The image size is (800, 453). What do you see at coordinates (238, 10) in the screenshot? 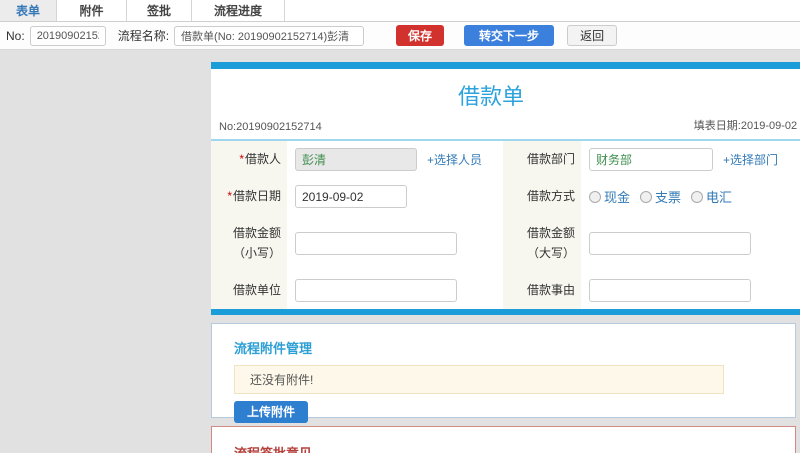
I see `tab-progress: 流程进度` at bounding box center [238, 10].